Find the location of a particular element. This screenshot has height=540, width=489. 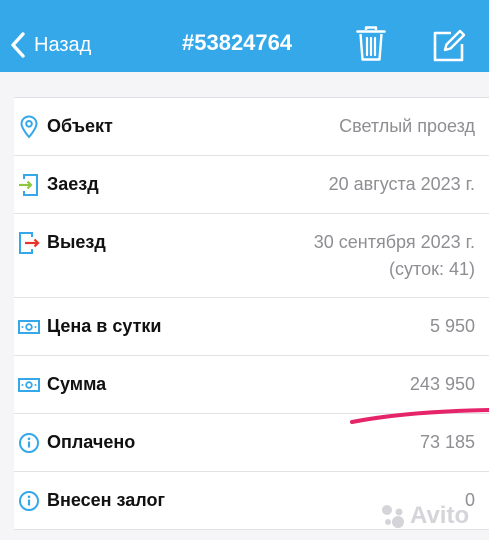

detail-row-object: Объект Светлый проезд is located at coordinates (251, 127).